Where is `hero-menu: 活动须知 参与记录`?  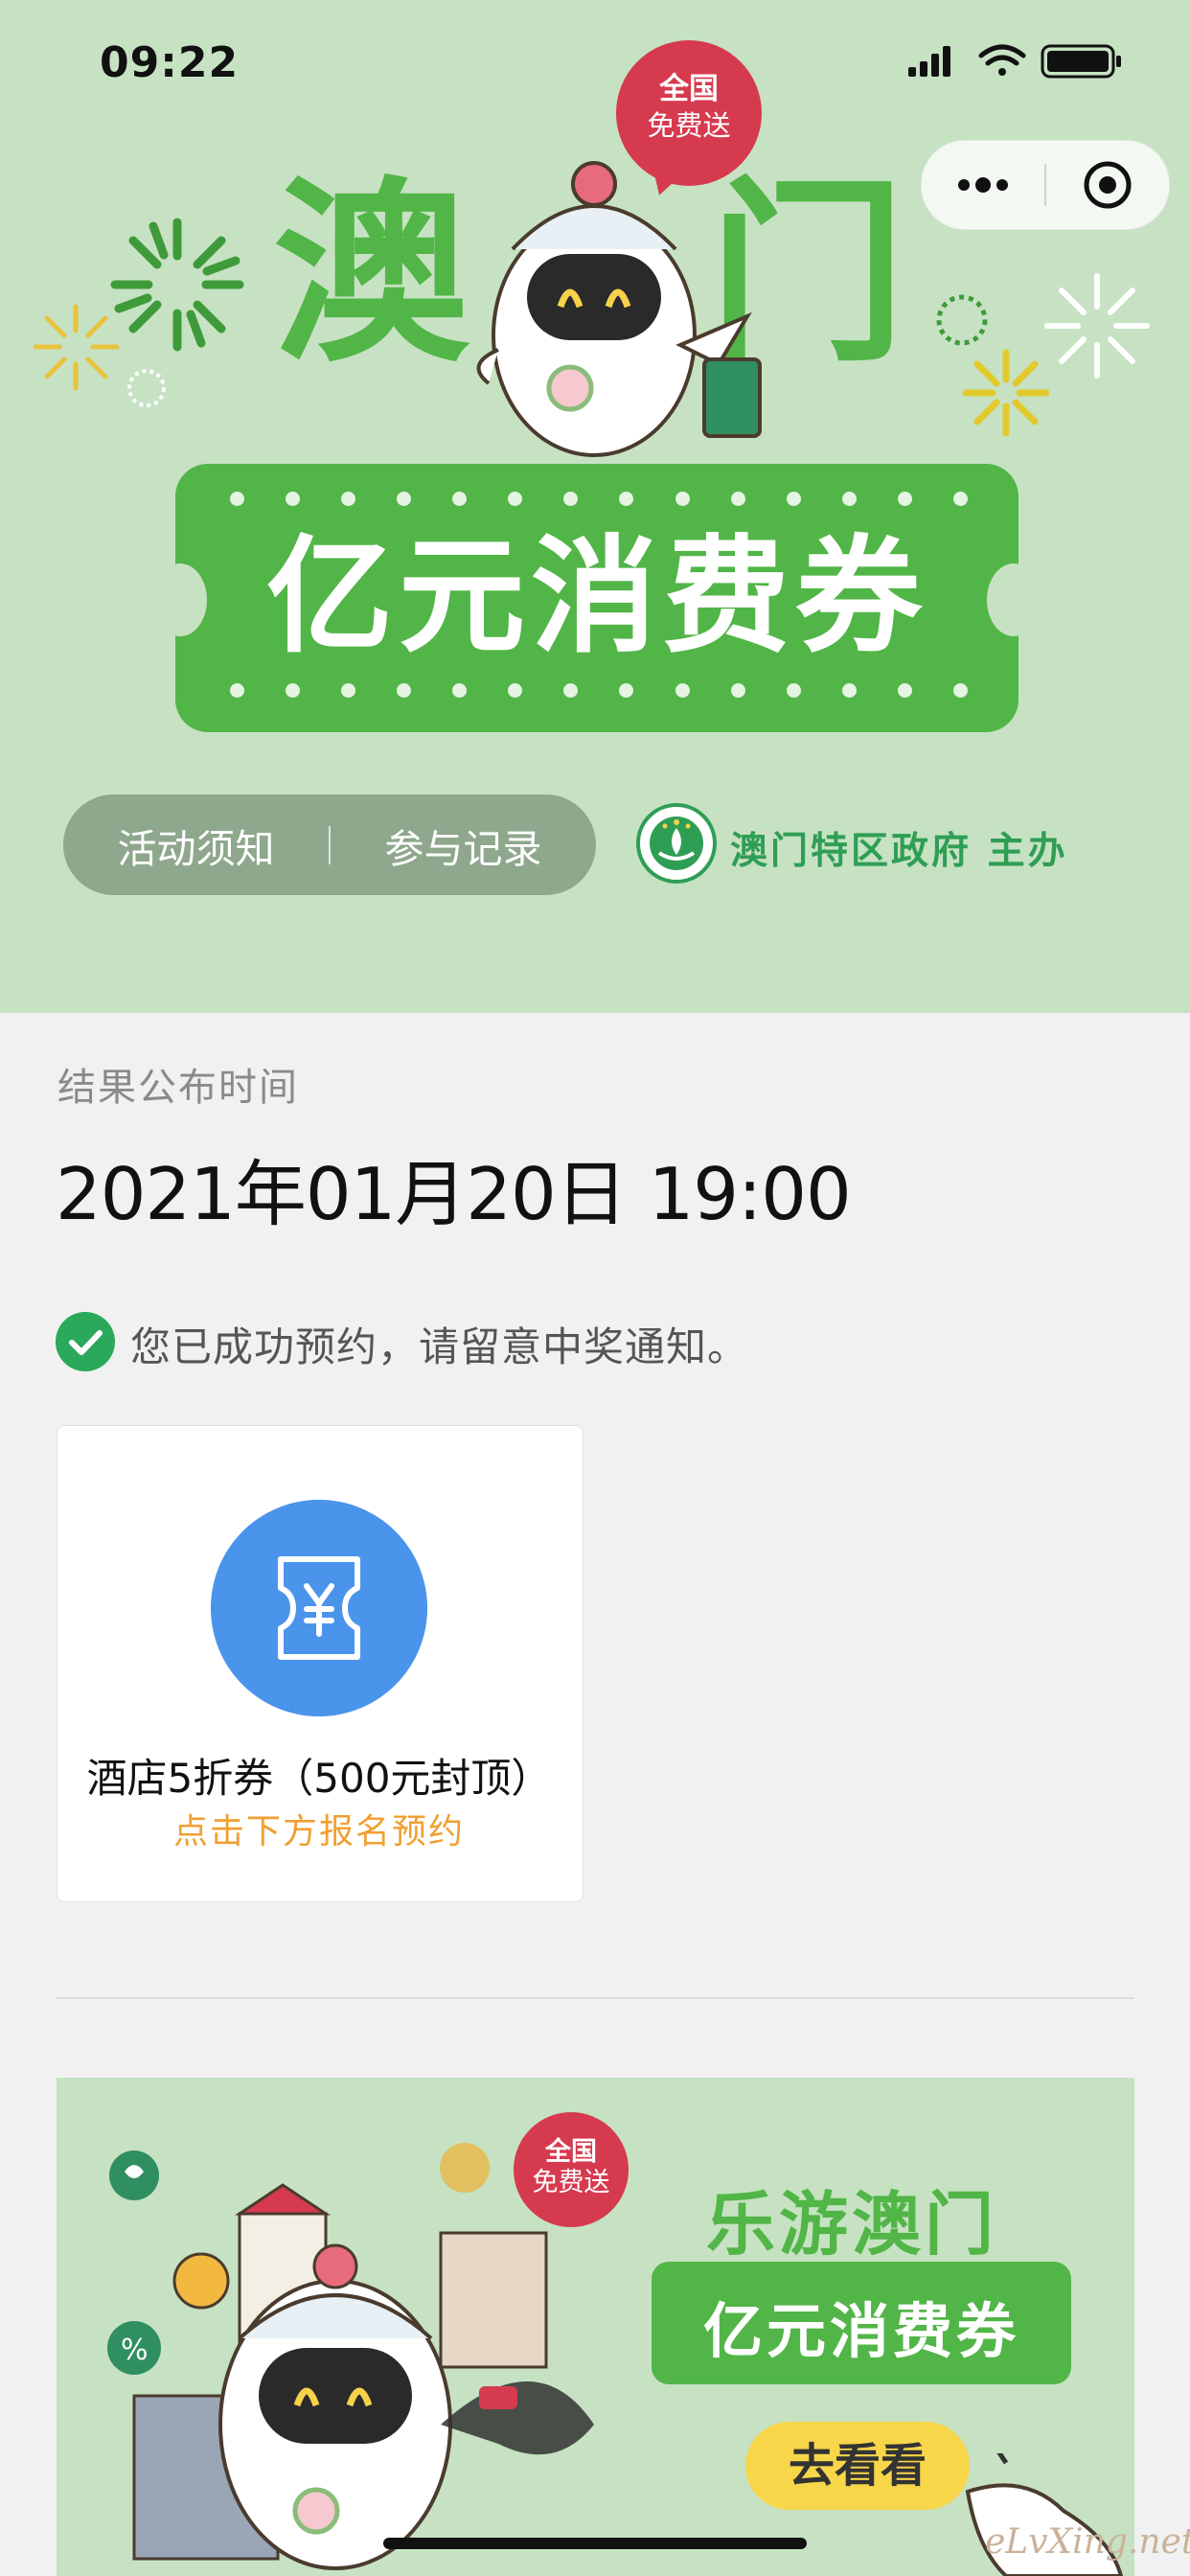
hero-menu: 活动须知 参与记录 is located at coordinates (329, 844).